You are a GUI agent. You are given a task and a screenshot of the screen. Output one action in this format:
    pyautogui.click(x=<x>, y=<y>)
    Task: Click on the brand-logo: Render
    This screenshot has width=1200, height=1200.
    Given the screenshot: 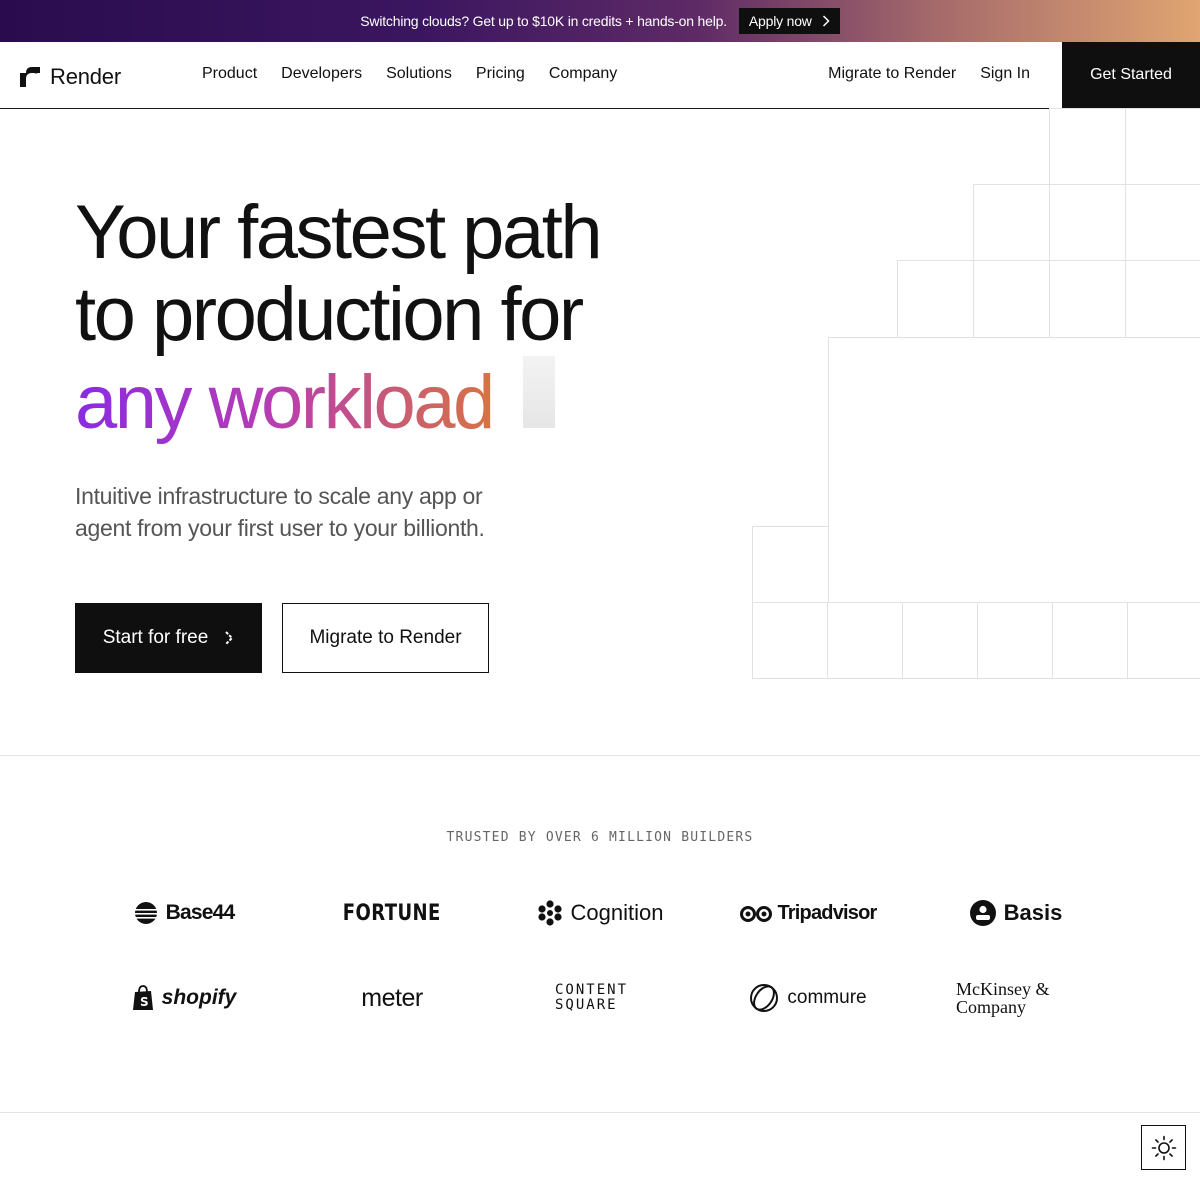 What is the action you would take?
    pyautogui.click(x=70, y=77)
    